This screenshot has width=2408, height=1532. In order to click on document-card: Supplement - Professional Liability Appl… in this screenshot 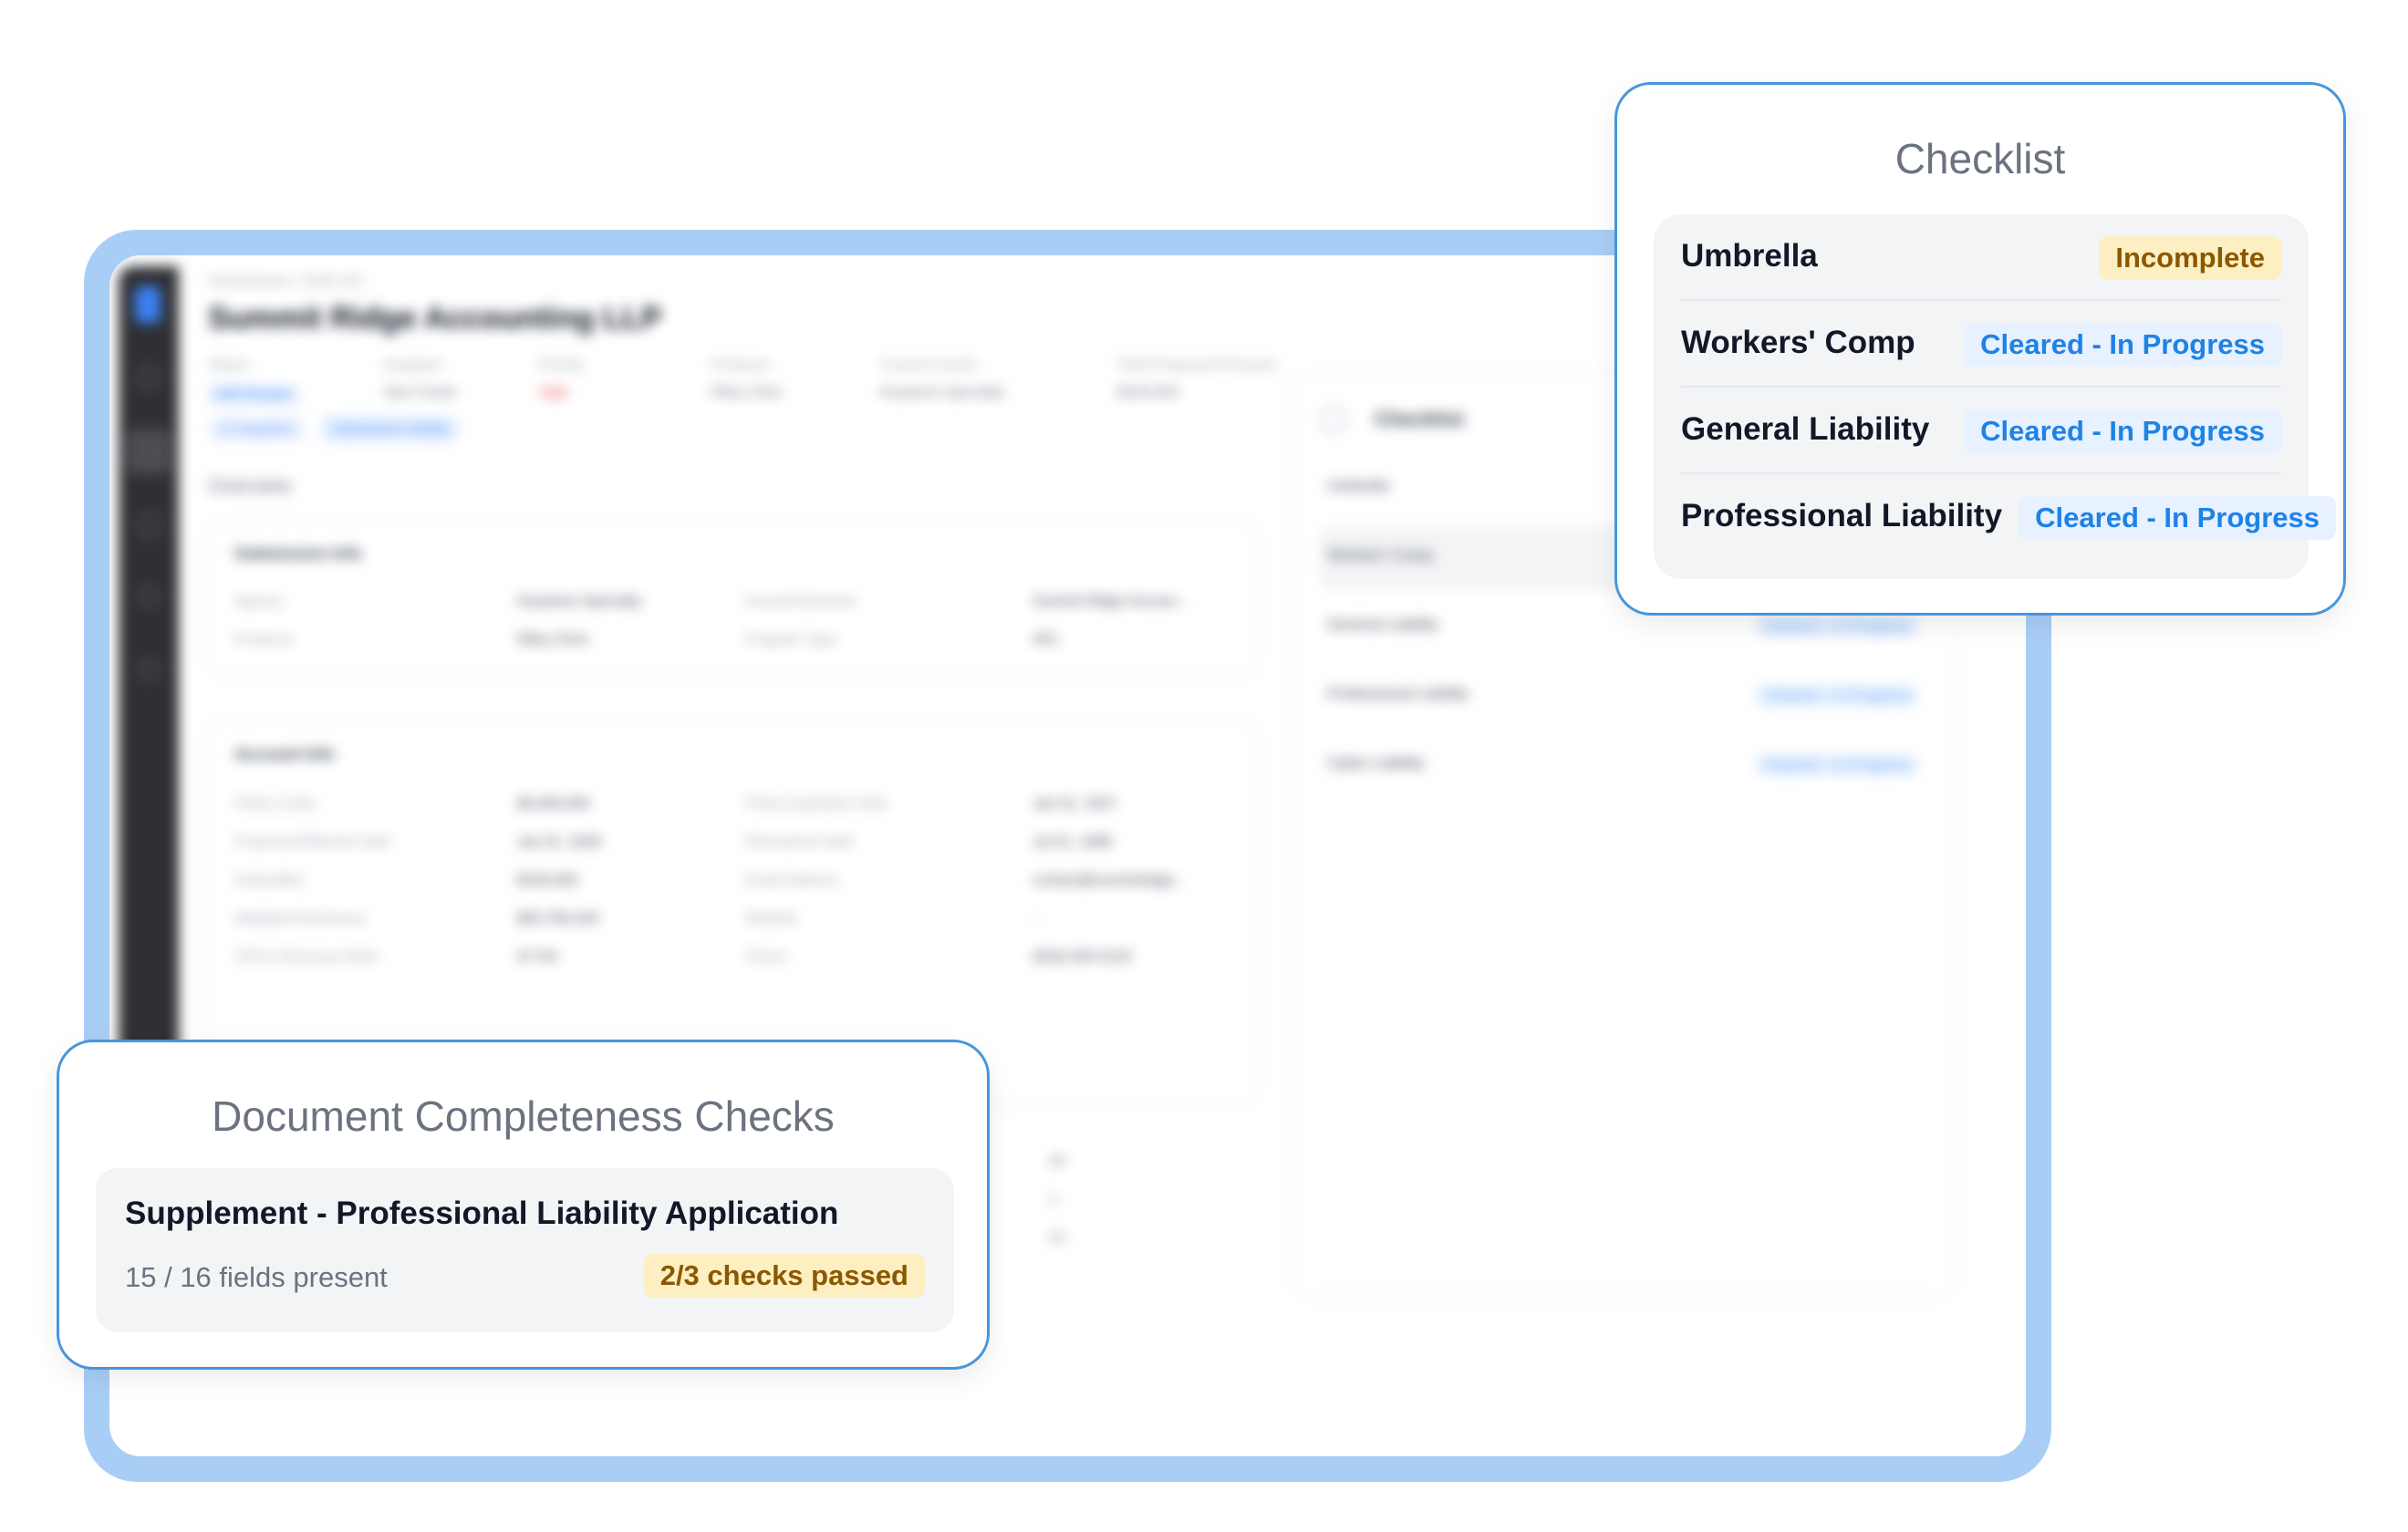, I will do `click(525, 1250)`.